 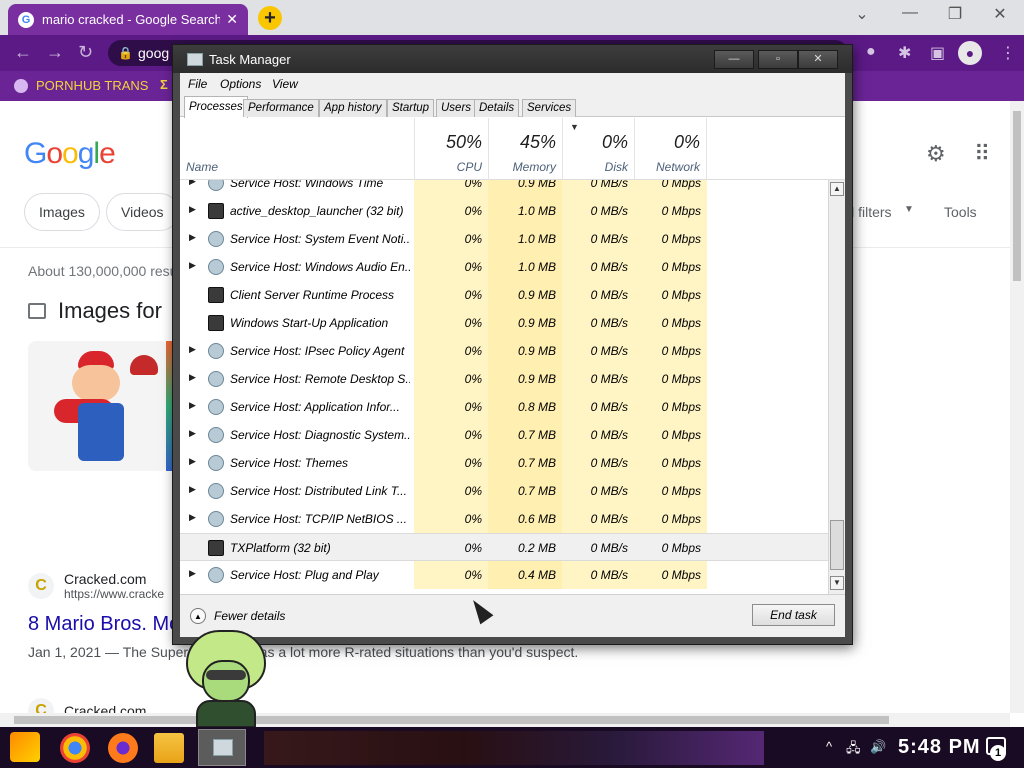 I want to click on tm-maximize-button: ▫, so click(x=778, y=59).